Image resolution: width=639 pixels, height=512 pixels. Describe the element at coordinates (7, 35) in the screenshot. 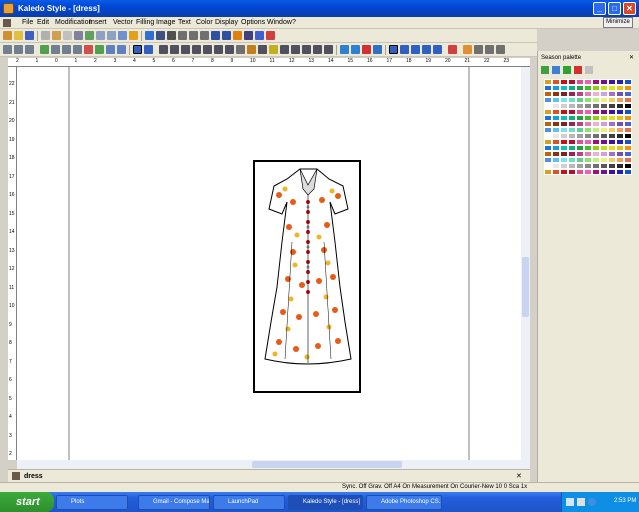

I see `new-icon` at that location.